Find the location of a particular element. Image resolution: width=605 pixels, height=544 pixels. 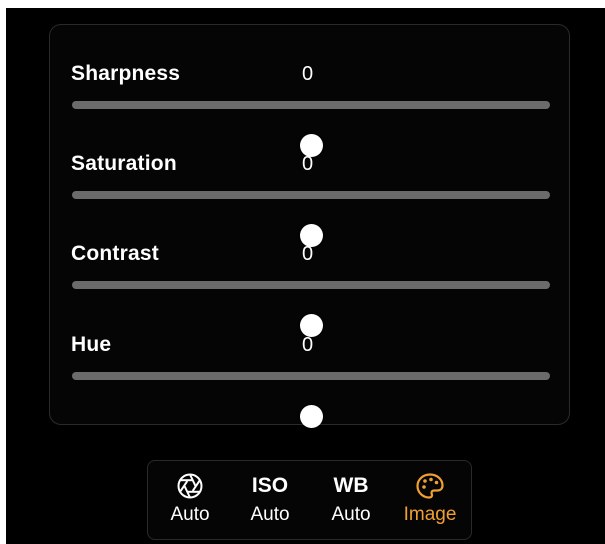

contrast-value: 0 is located at coordinates (308, 254).